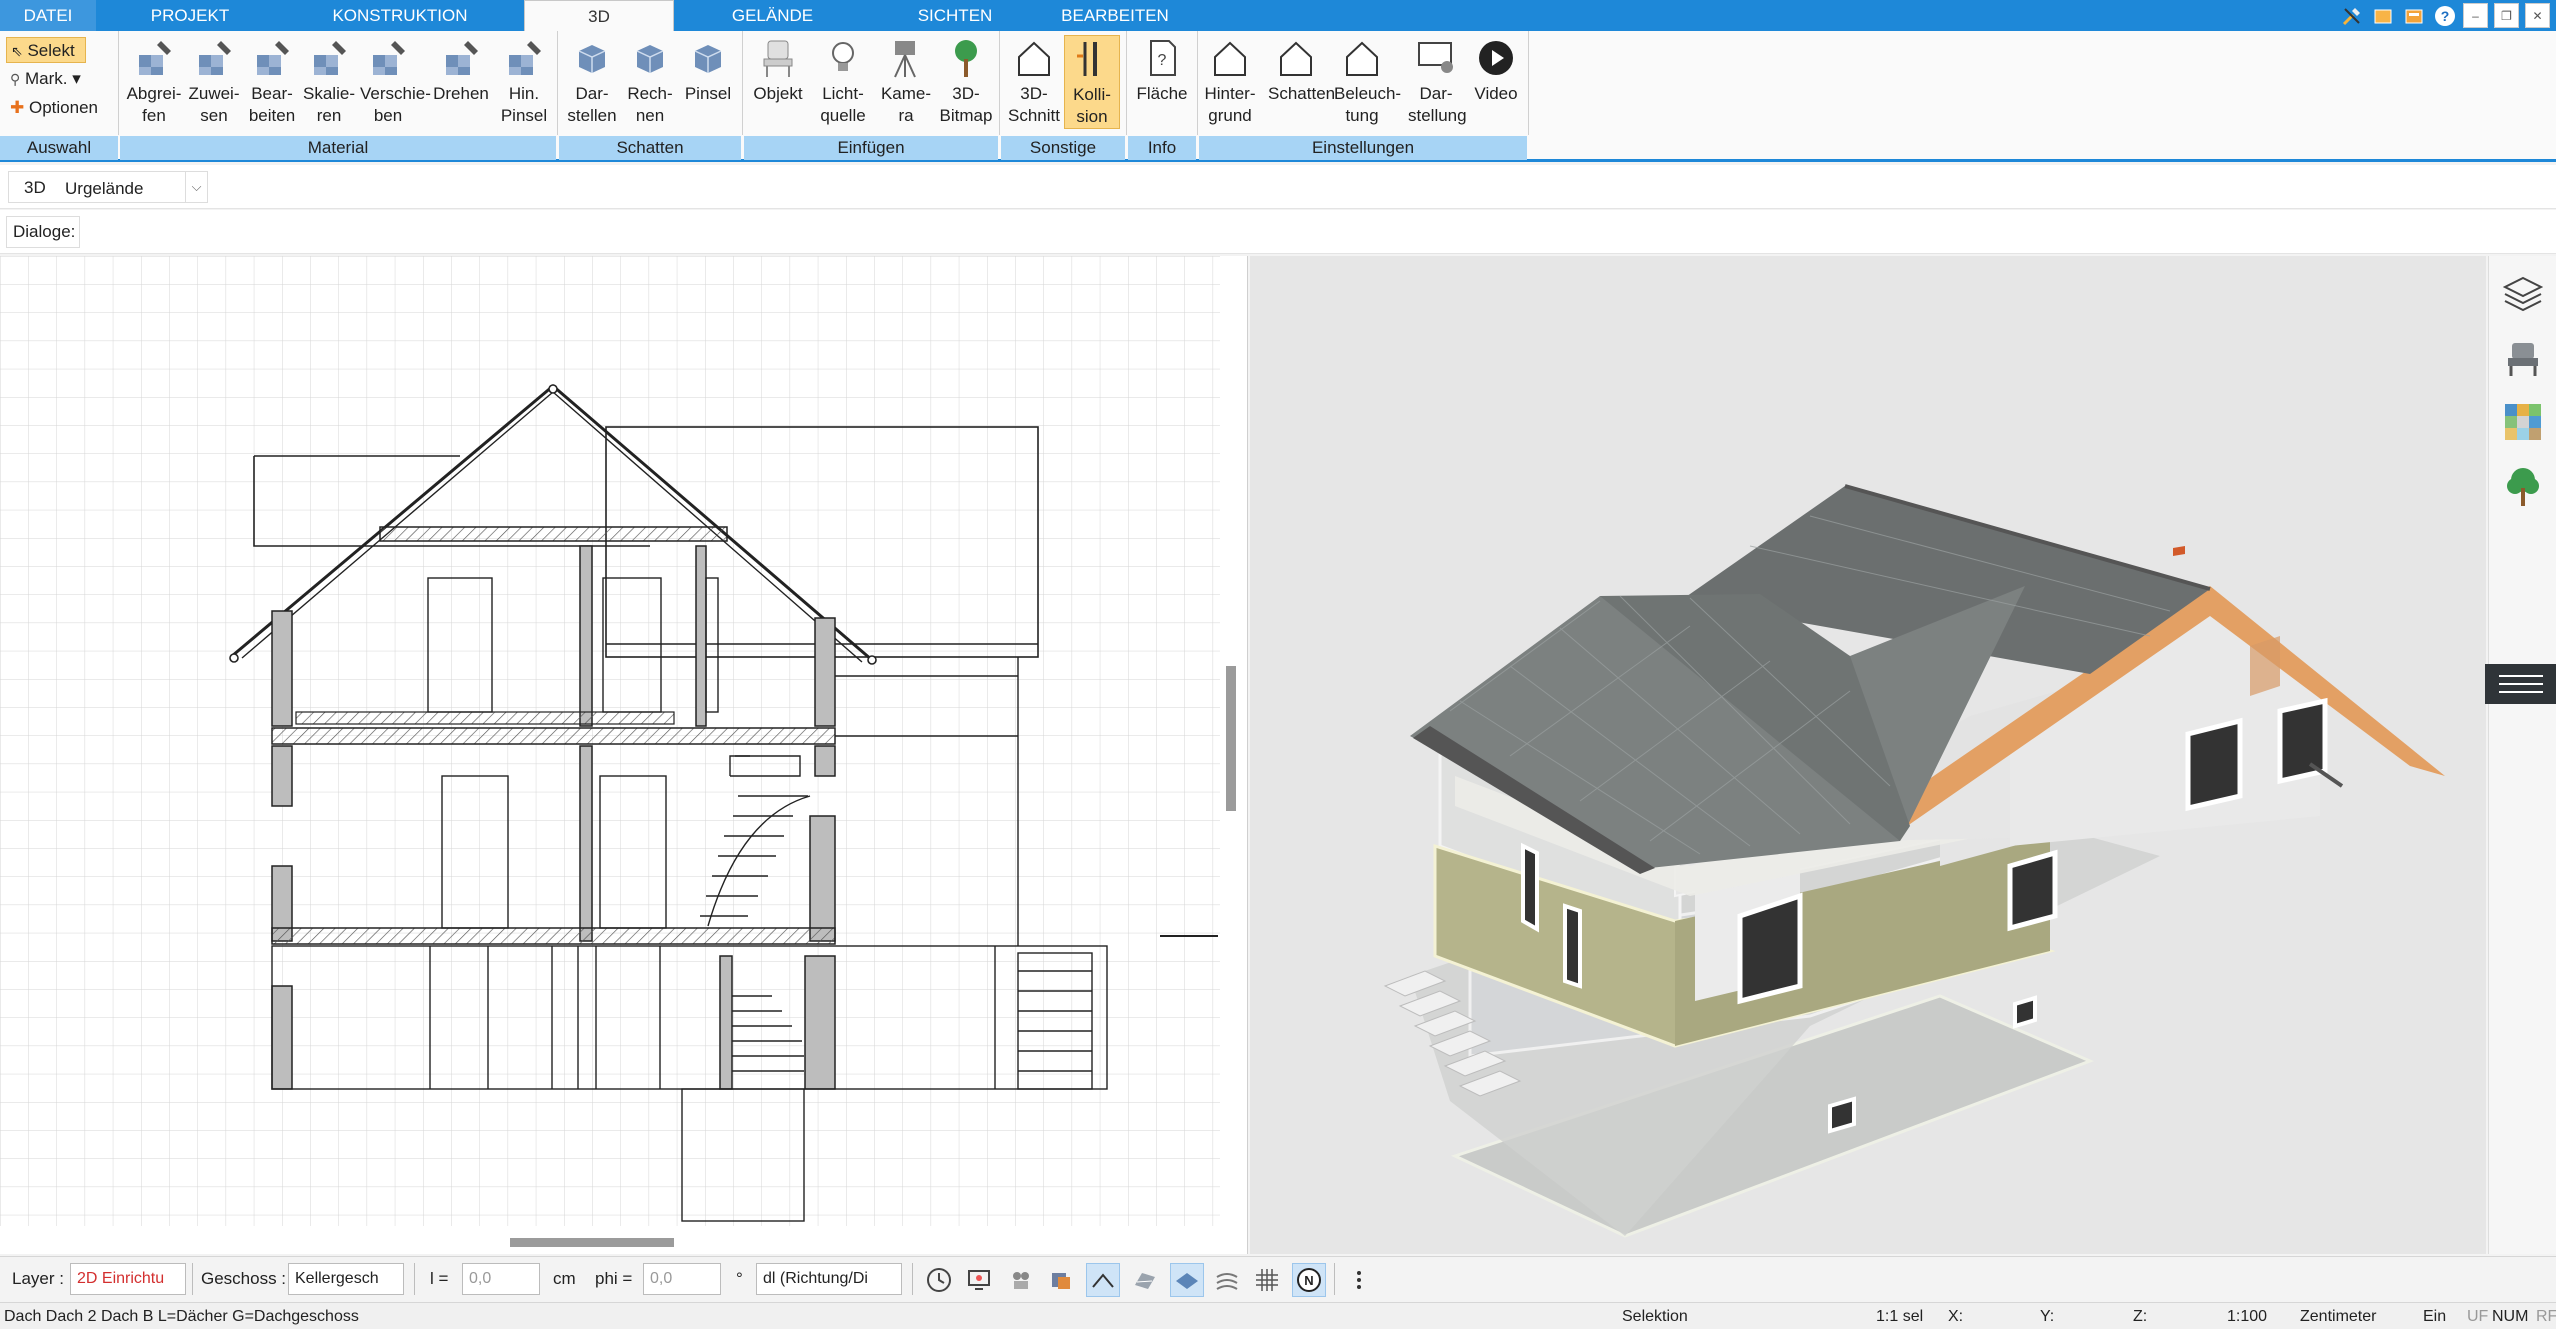  Describe the element at coordinates (329, 58) in the screenshot. I see `scale-icon` at that location.